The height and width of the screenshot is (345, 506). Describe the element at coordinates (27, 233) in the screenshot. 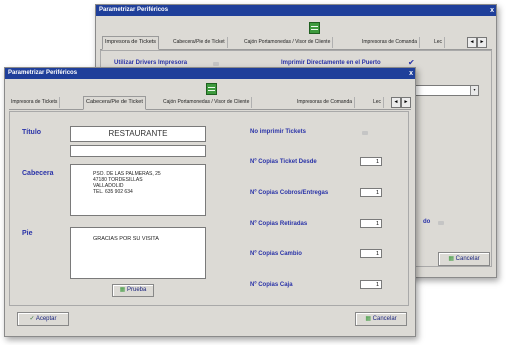

I see `pie-label: Pie` at that location.